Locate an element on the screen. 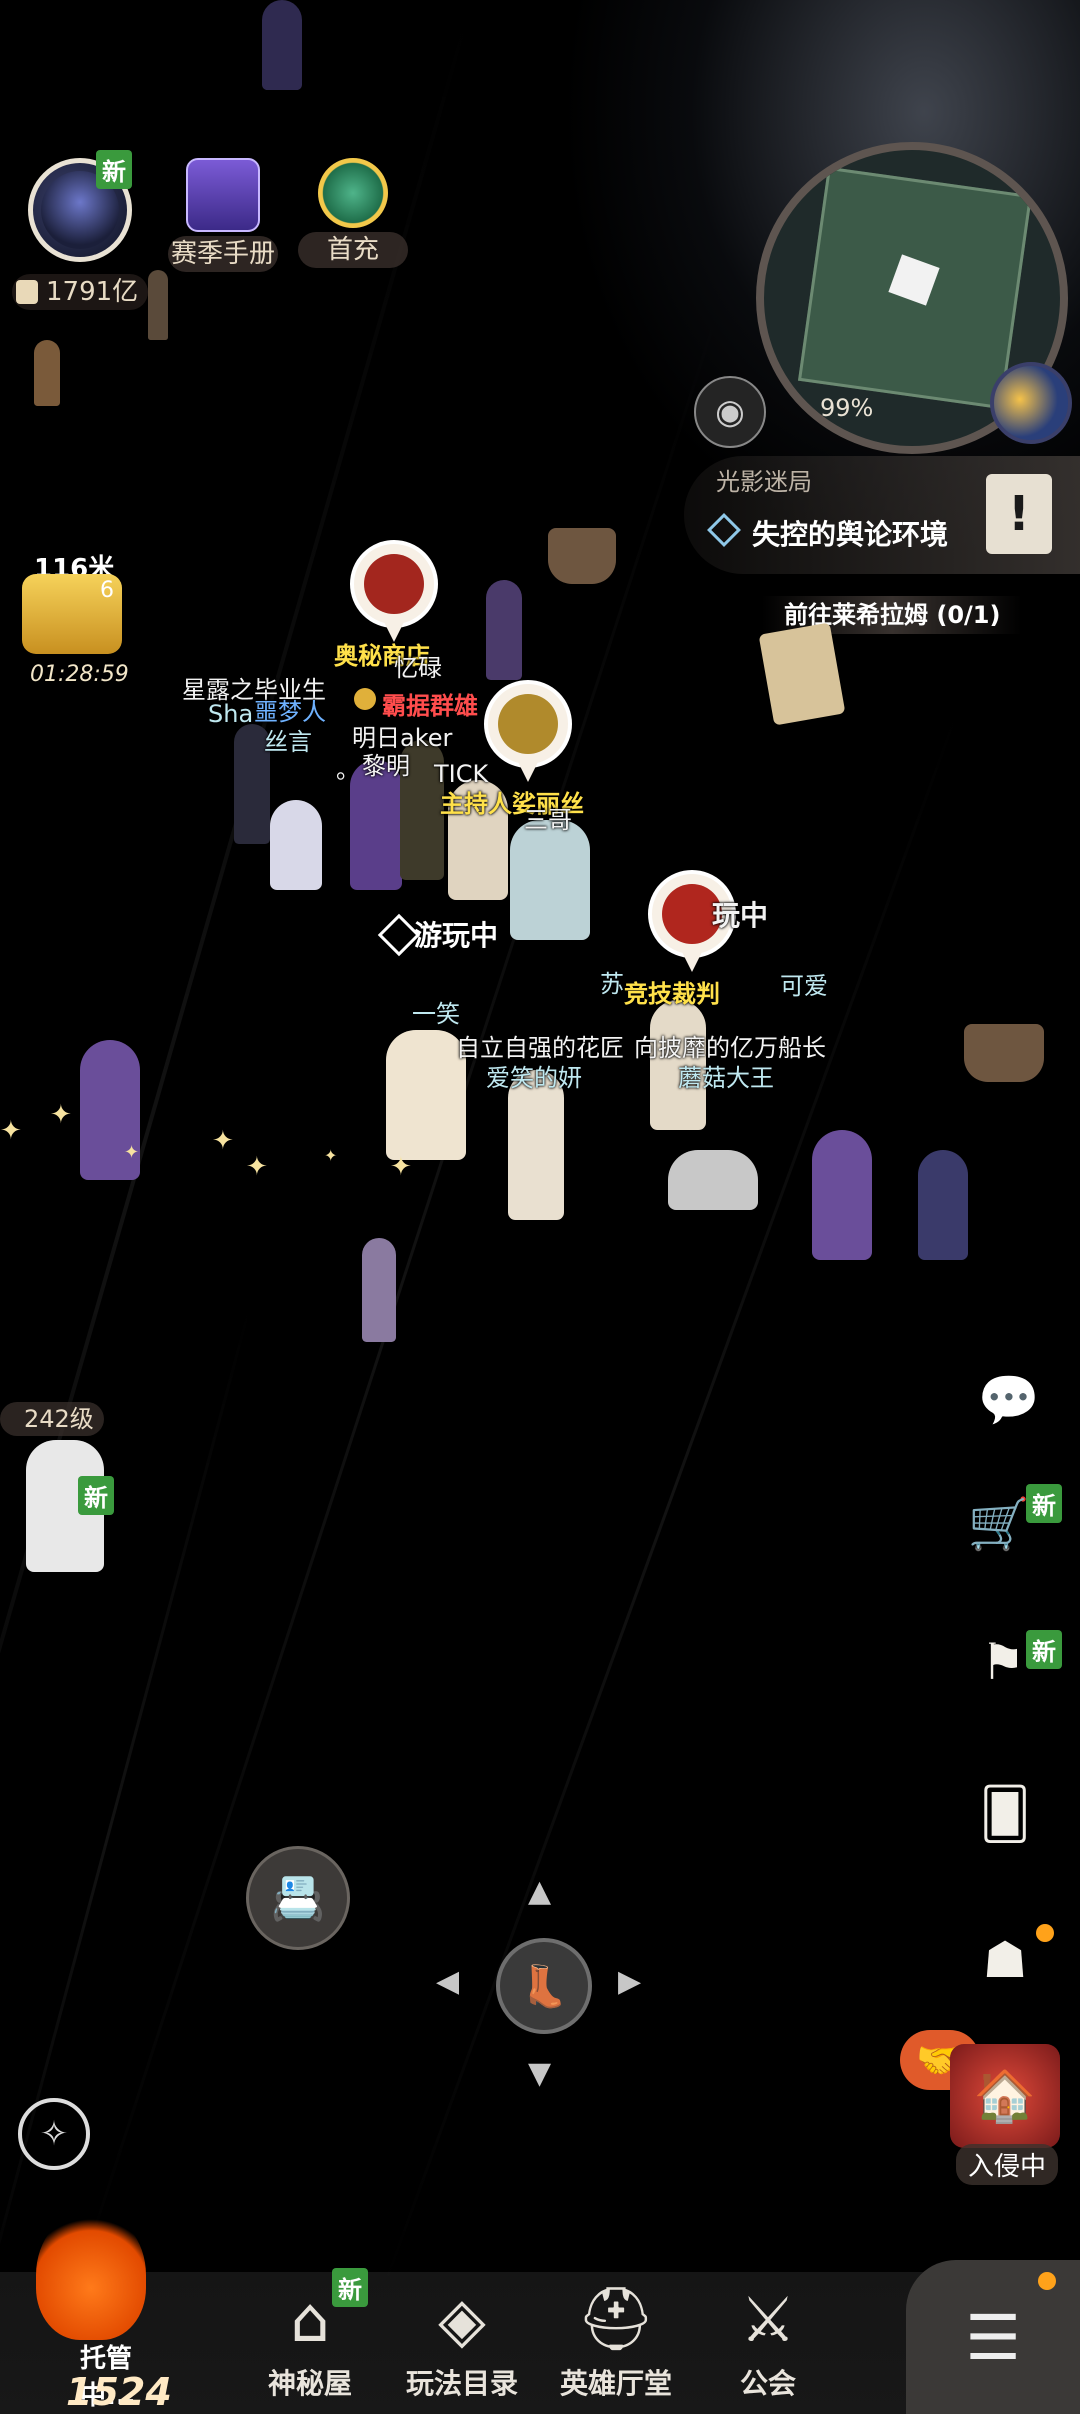 The width and height of the screenshot is (1080, 2414). nav-label: 玩法目录 is located at coordinates (461, 2383).